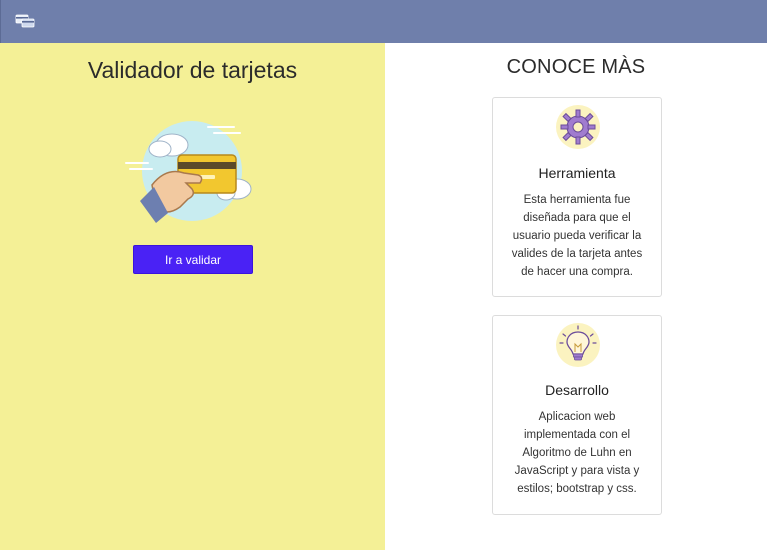 Image resolution: width=767 pixels, height=550 pixels. Describe the element at coordinates (578, 345) in the screenshot. I see `lightbulb-icon` at that location.